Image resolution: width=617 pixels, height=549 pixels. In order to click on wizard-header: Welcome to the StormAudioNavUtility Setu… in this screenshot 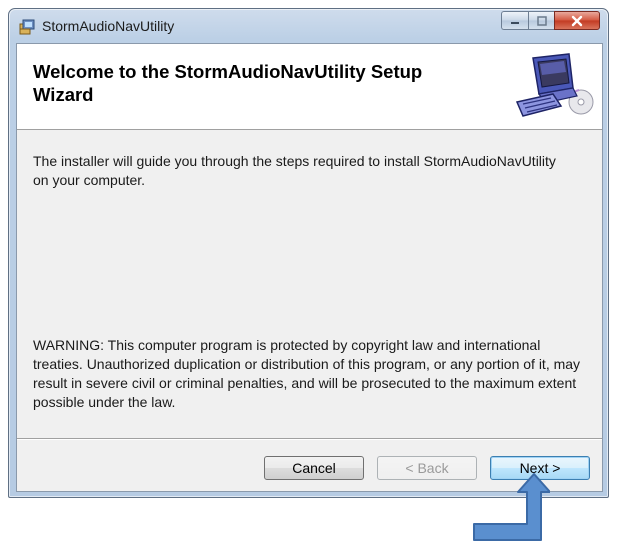, I will do `click(309, 87)`.